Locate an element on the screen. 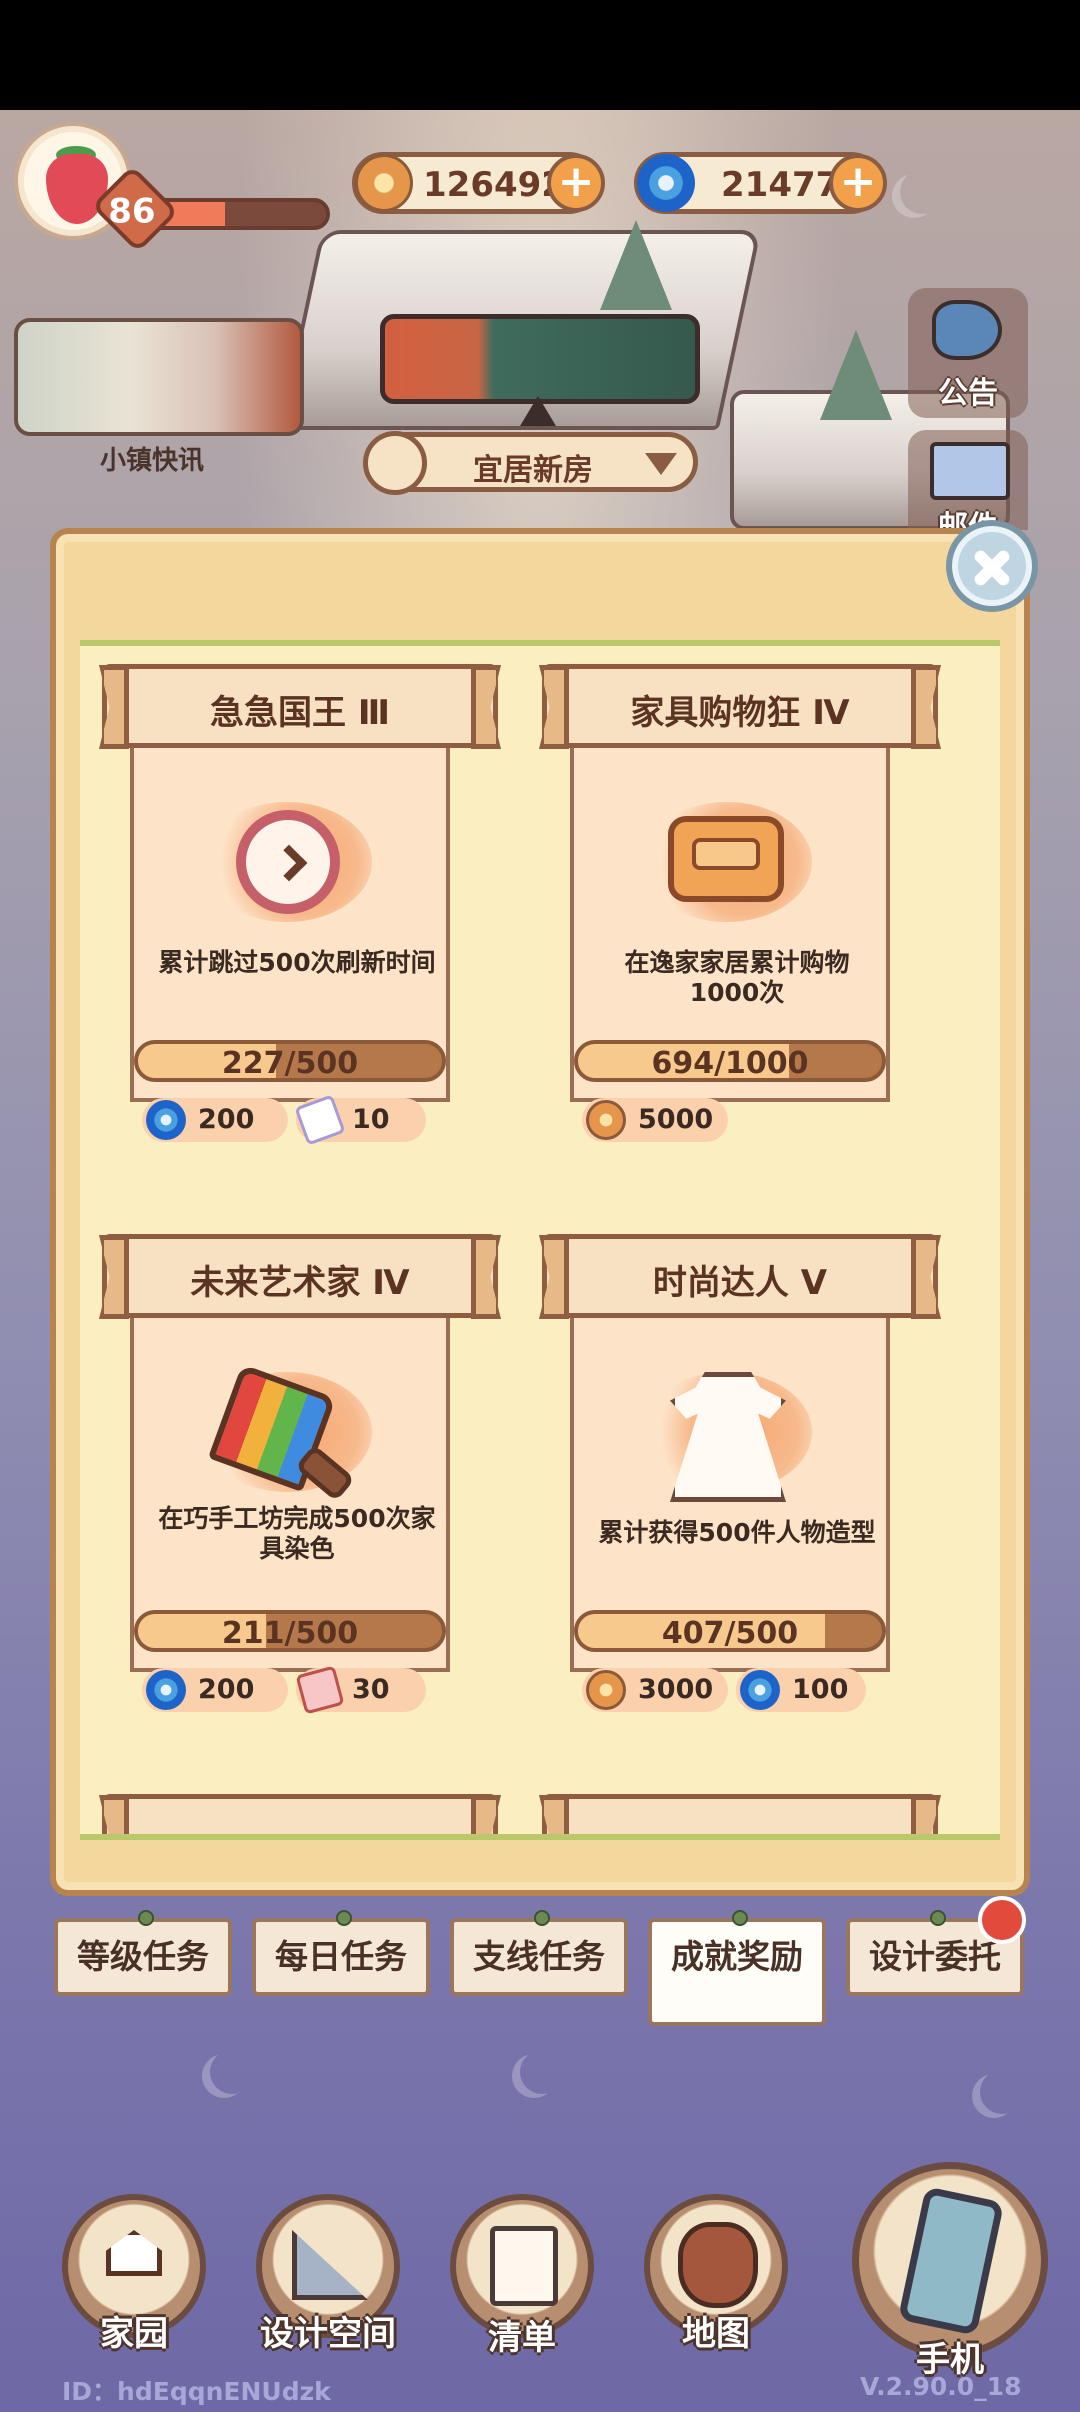 The width and height of the screenshot is (1080, 2412). mail-button: 邮件 is located at coordinates (968, 487).